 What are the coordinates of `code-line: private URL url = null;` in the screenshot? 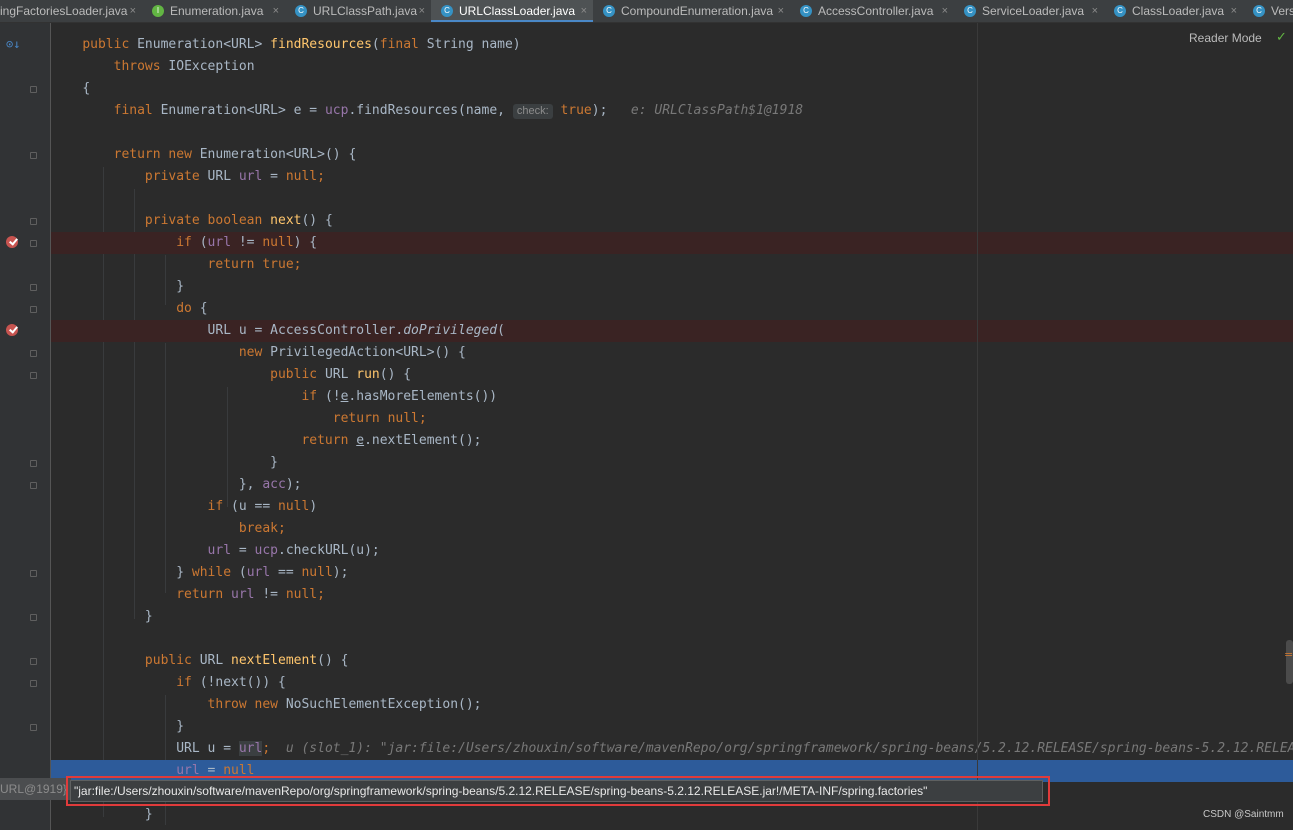 It's located at (234, 176).